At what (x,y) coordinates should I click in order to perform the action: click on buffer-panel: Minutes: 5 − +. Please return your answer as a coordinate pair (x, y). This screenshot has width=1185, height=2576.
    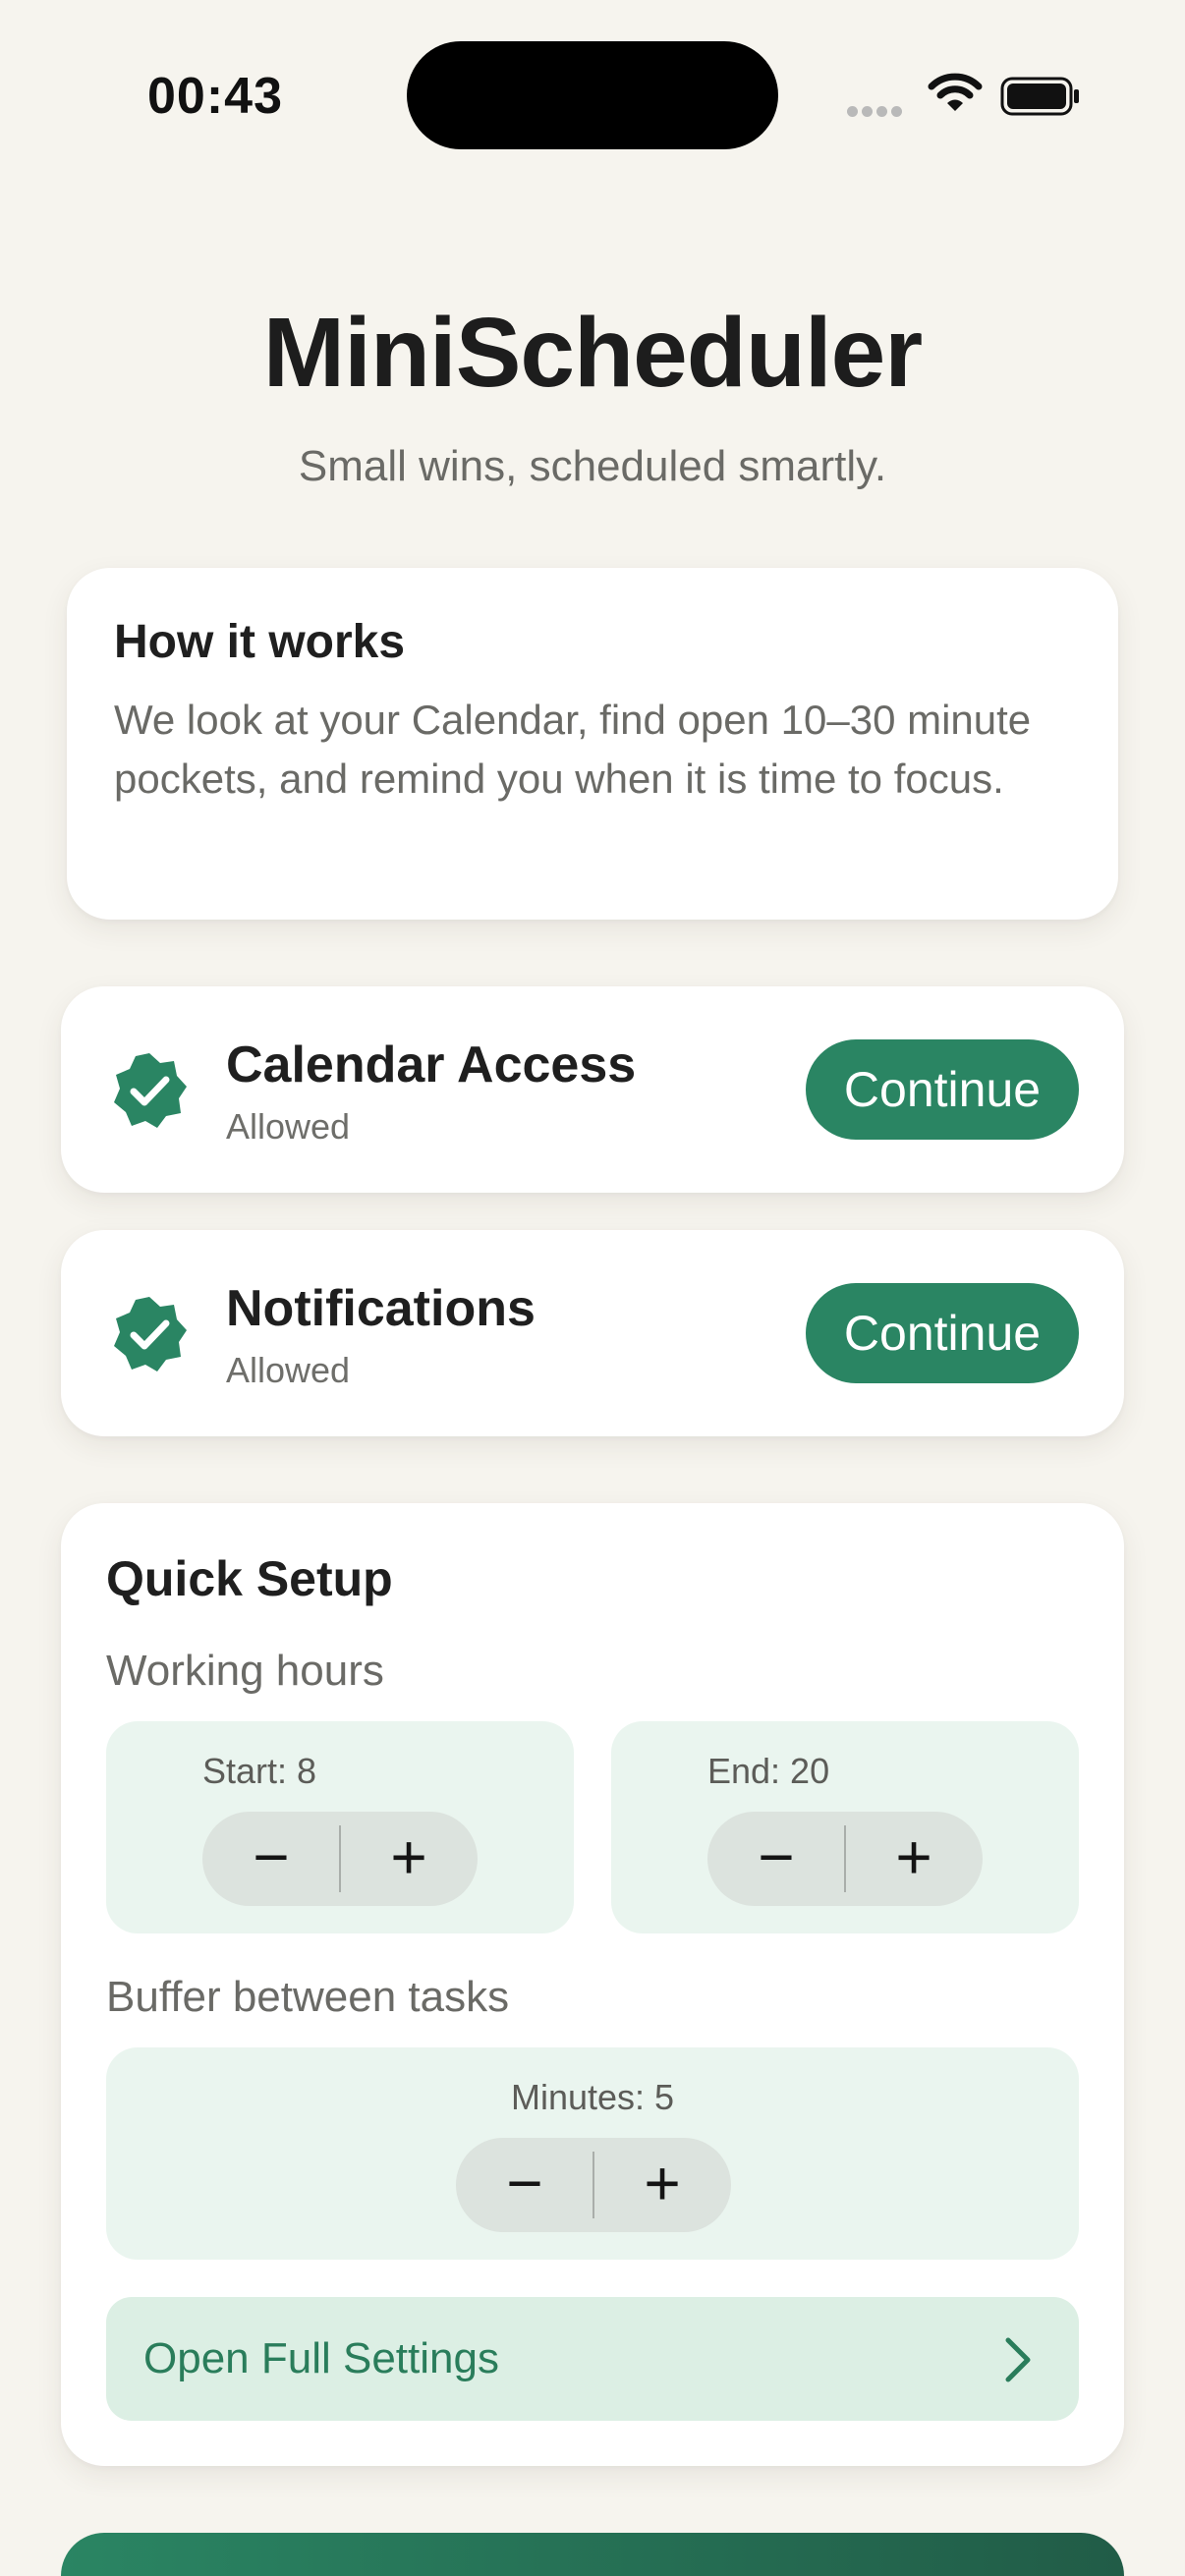
    Looking at the image, I should click on (592, 2153).